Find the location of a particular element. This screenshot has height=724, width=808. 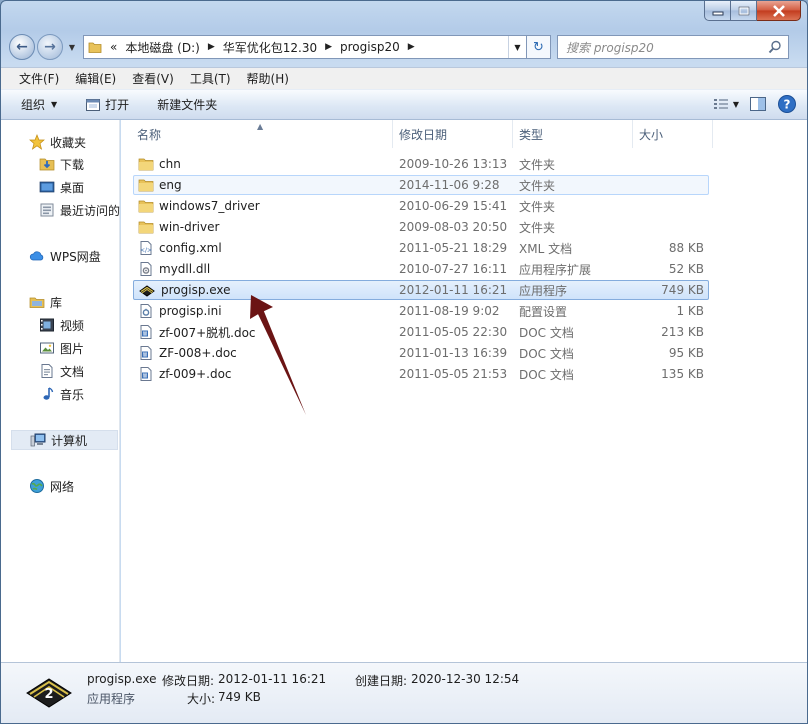

breadcrumb-current: progisp20 is located at coordinates (370, 47).